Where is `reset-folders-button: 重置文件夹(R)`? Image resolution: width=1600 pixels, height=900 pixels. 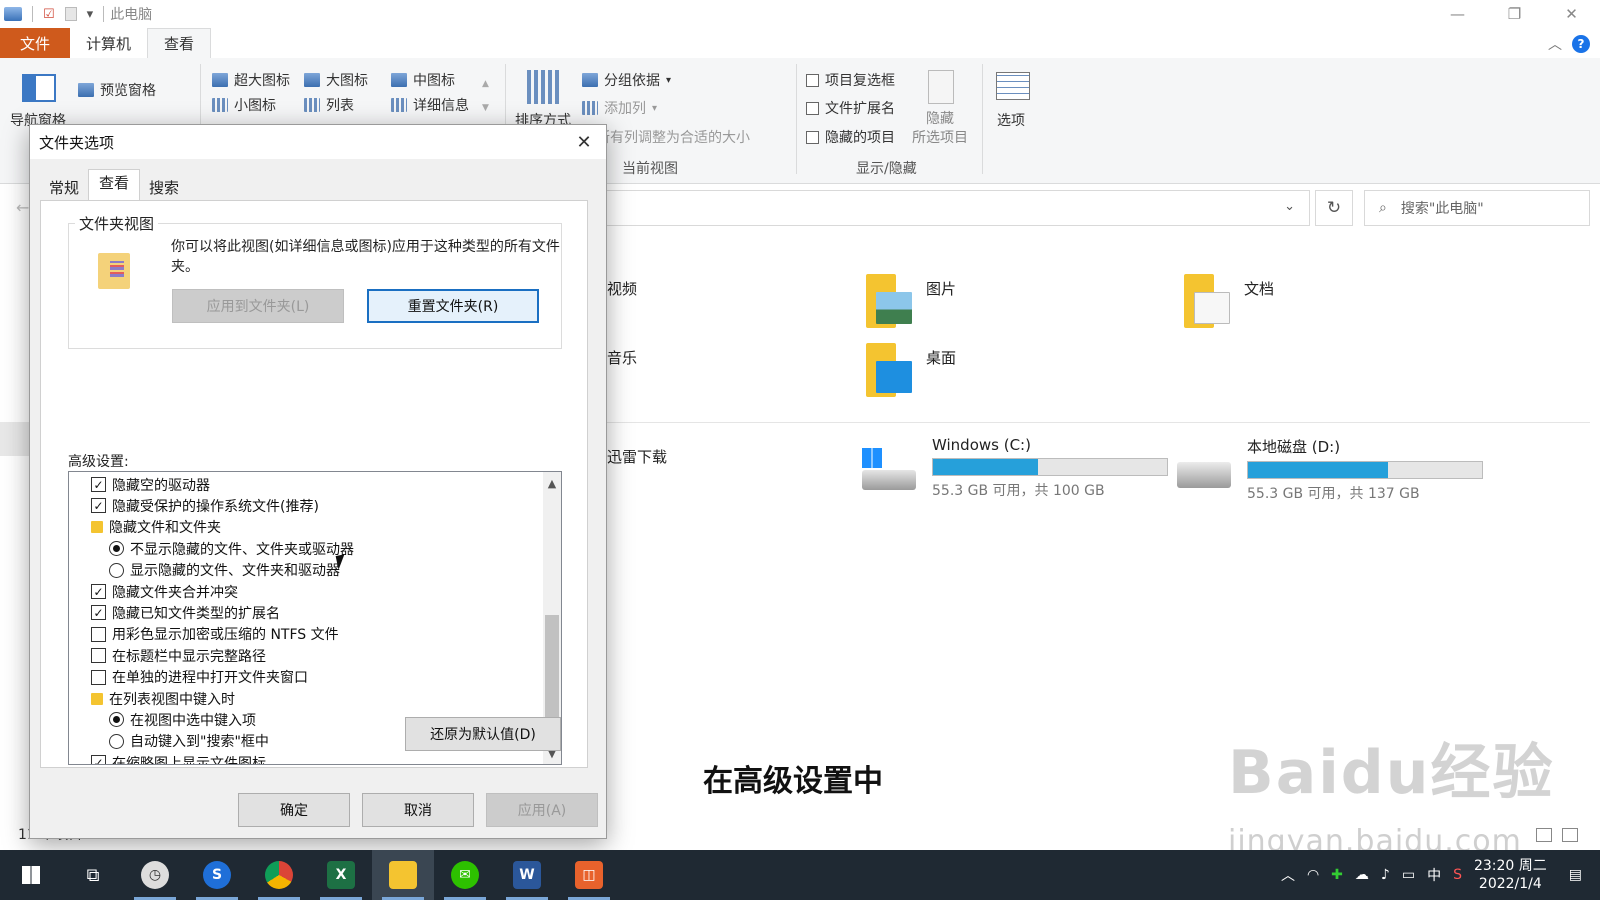 reset-folders-button: 重置文件夹(R) is located at coordinates (453, 306).